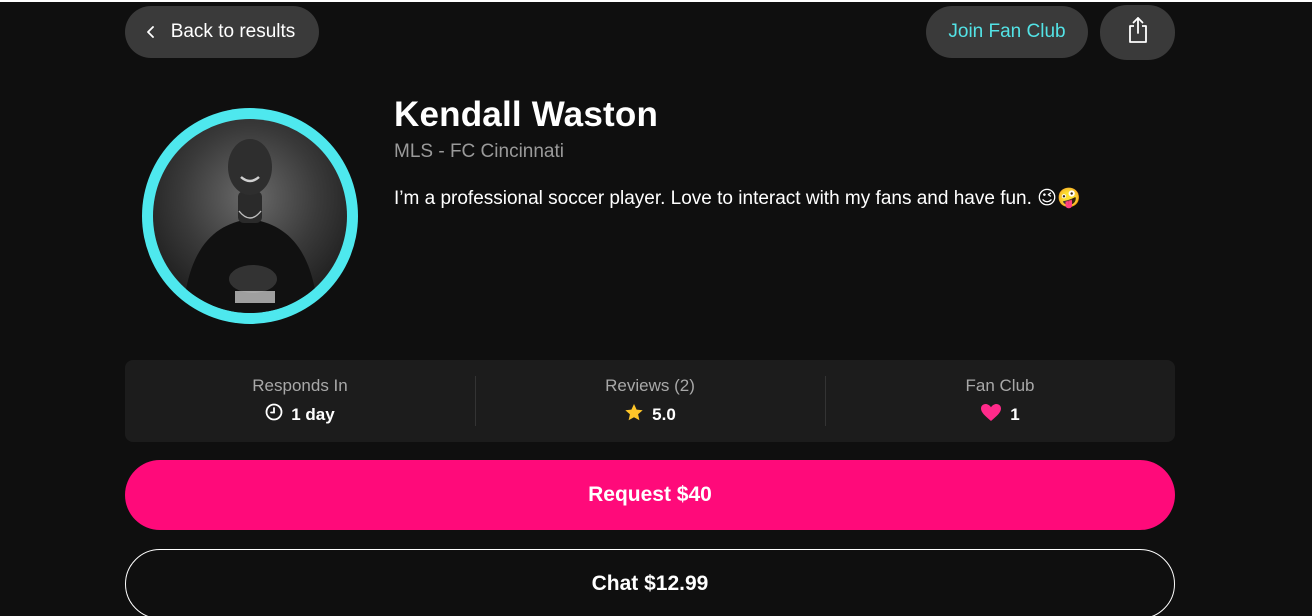 The width and height of the screenshot is (1312, 616). I want to click on stat-value: 5.0, so click(664, 414).